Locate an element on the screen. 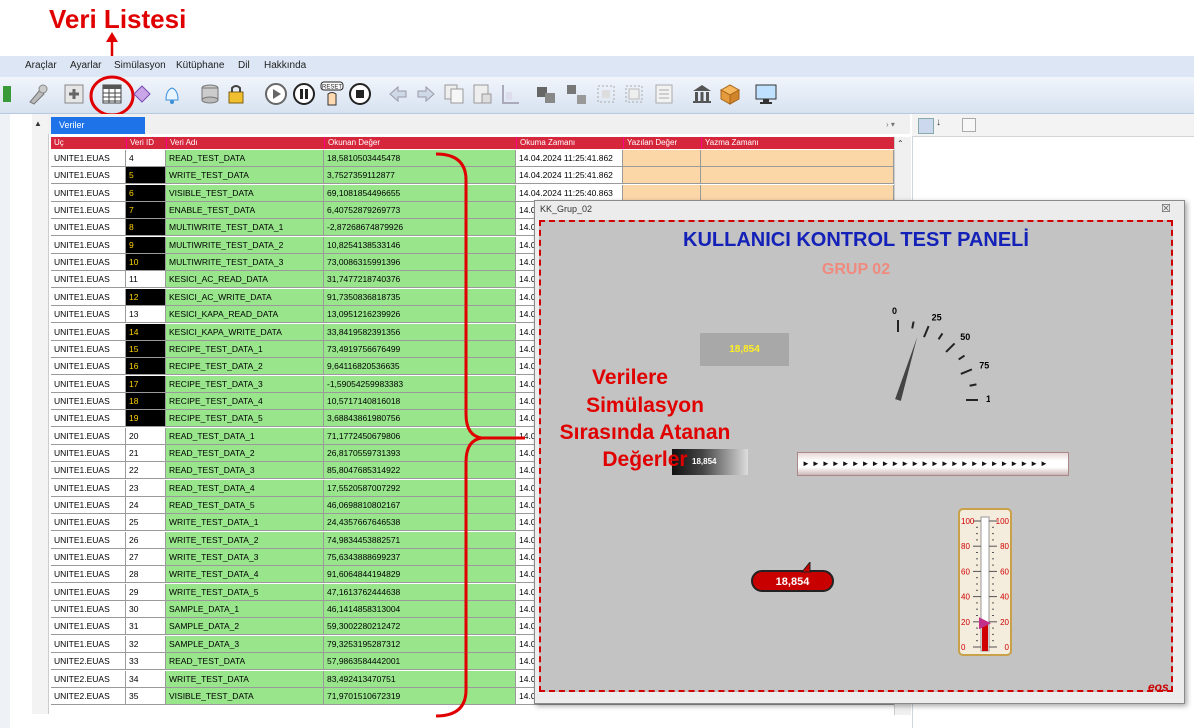 The image size is (1194, 728). table-scroll-up-icon: ⌃ is located at coordinates (900, 143).